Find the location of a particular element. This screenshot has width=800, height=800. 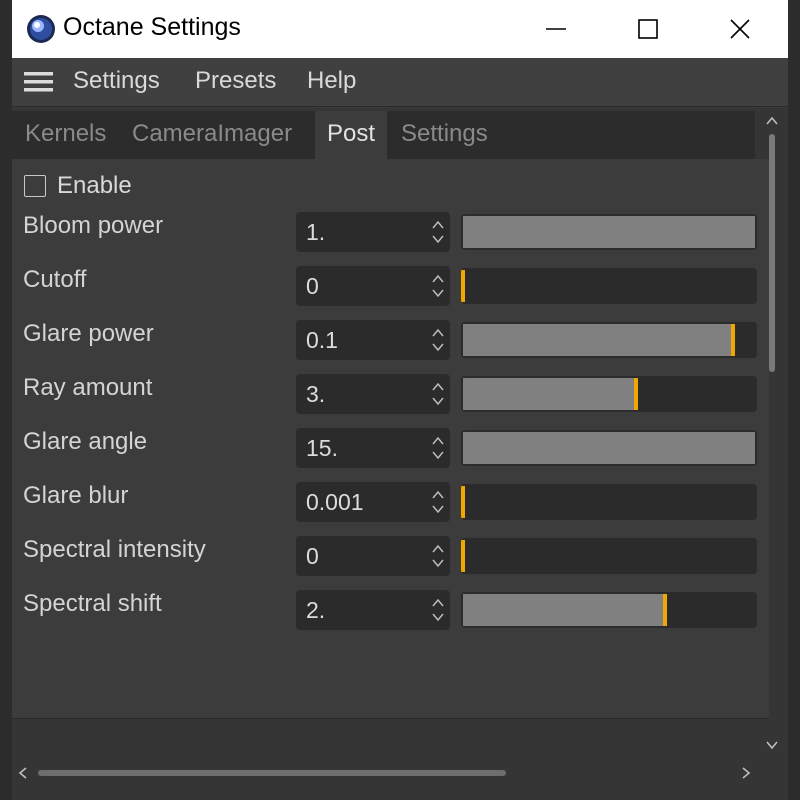

bloom-power-slider is located at coordinates (609, 232).